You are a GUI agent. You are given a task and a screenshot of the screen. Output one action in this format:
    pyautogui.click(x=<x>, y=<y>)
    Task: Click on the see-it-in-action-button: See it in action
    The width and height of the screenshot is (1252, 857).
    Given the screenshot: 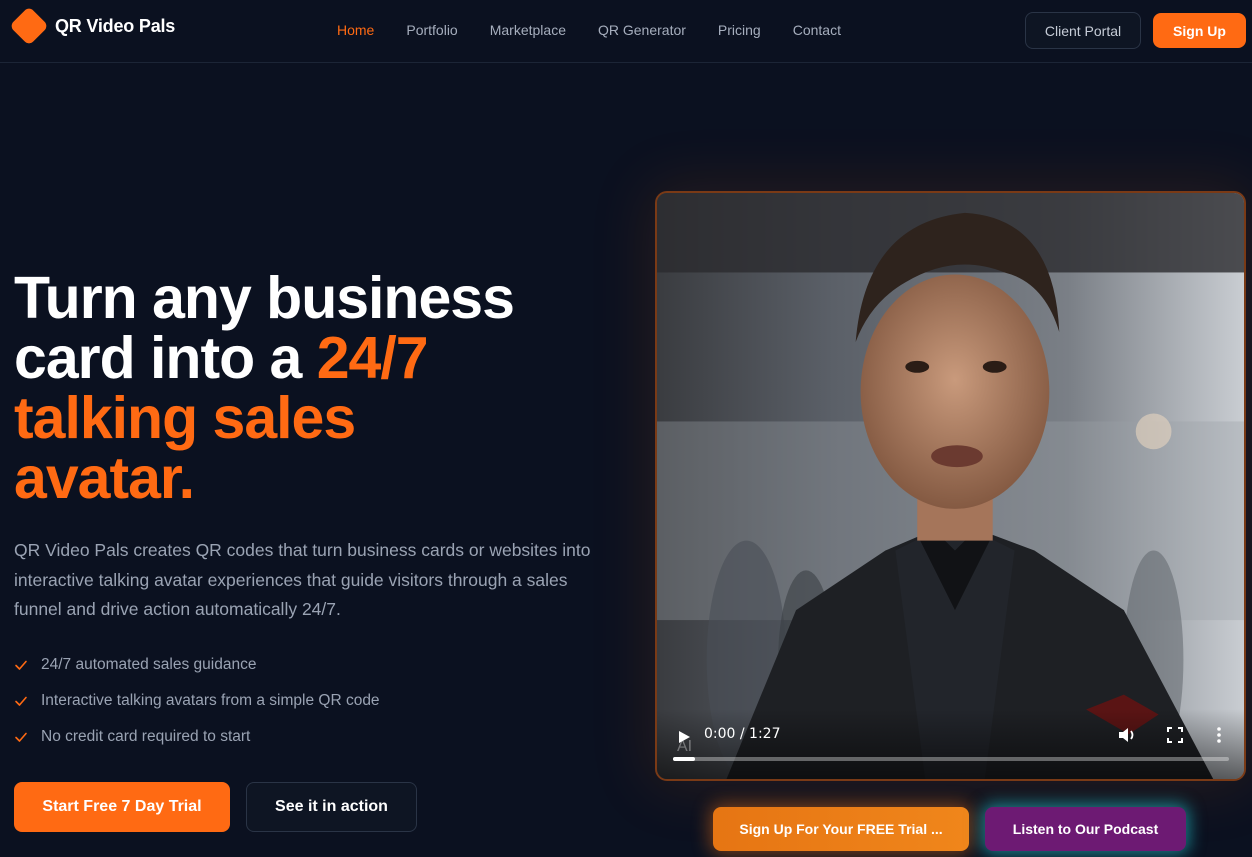 What is the action you would take?
    pyautogui.click(x=331, y=807)
    